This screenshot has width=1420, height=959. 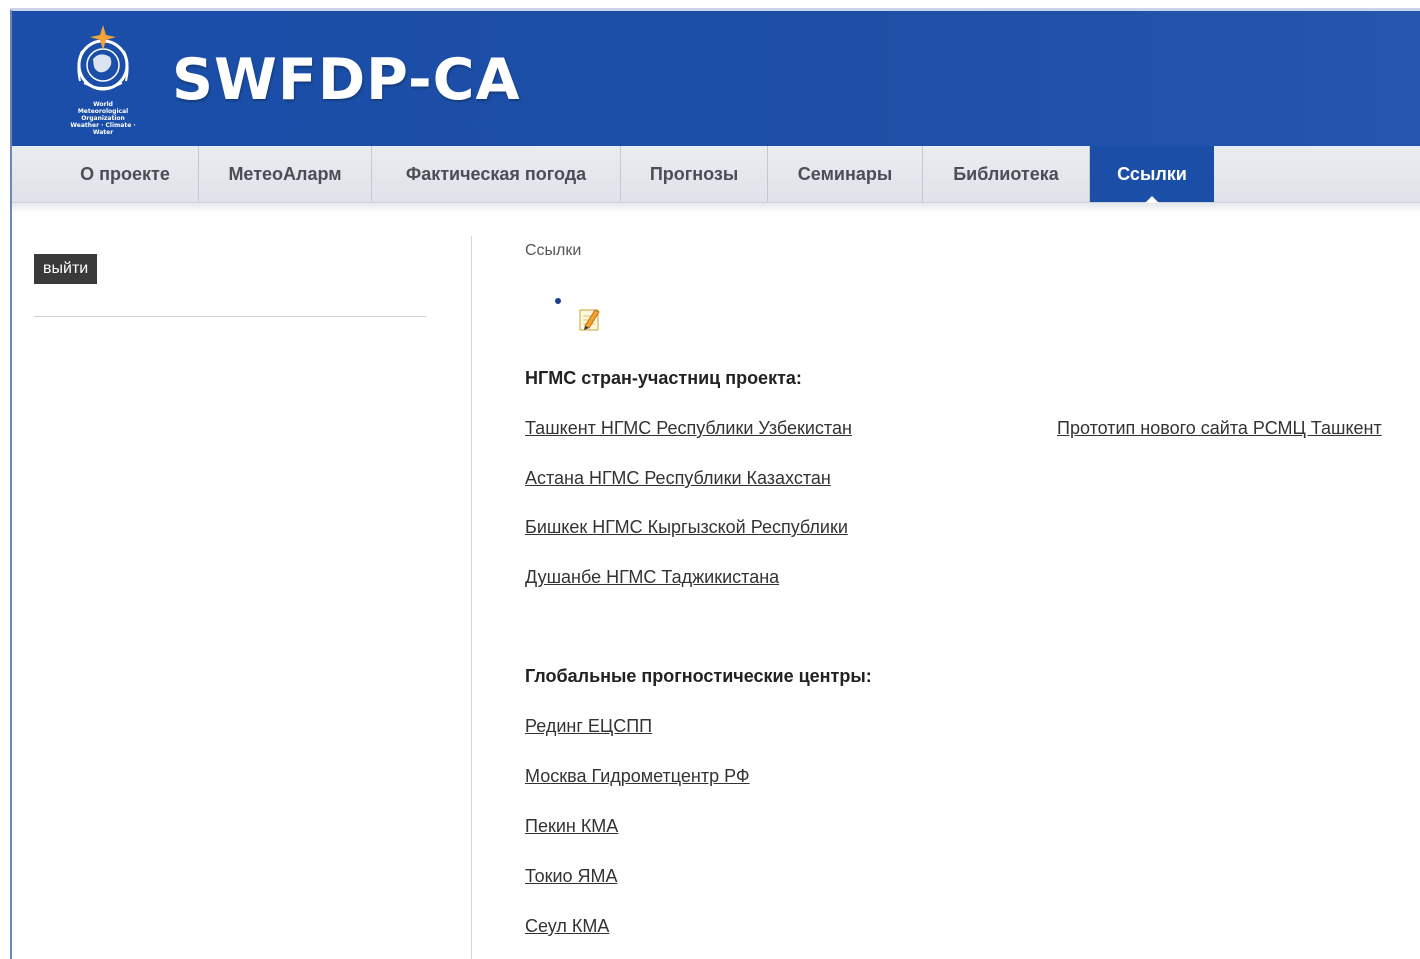 I want to click on logout-button: выйти, so click(x=66, y=269).